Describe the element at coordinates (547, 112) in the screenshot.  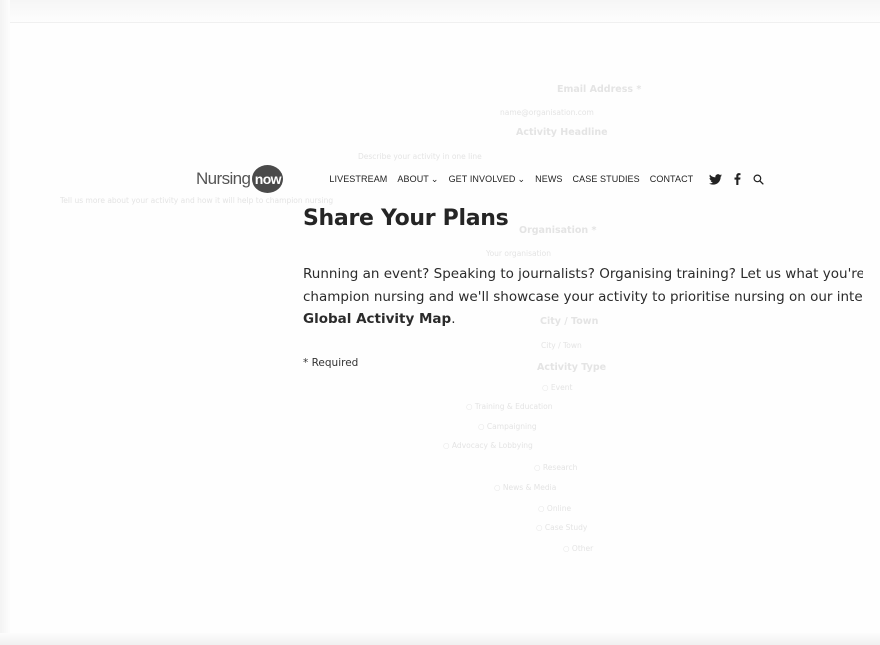
I see `ghost-text: name@organisation.com` at that location.